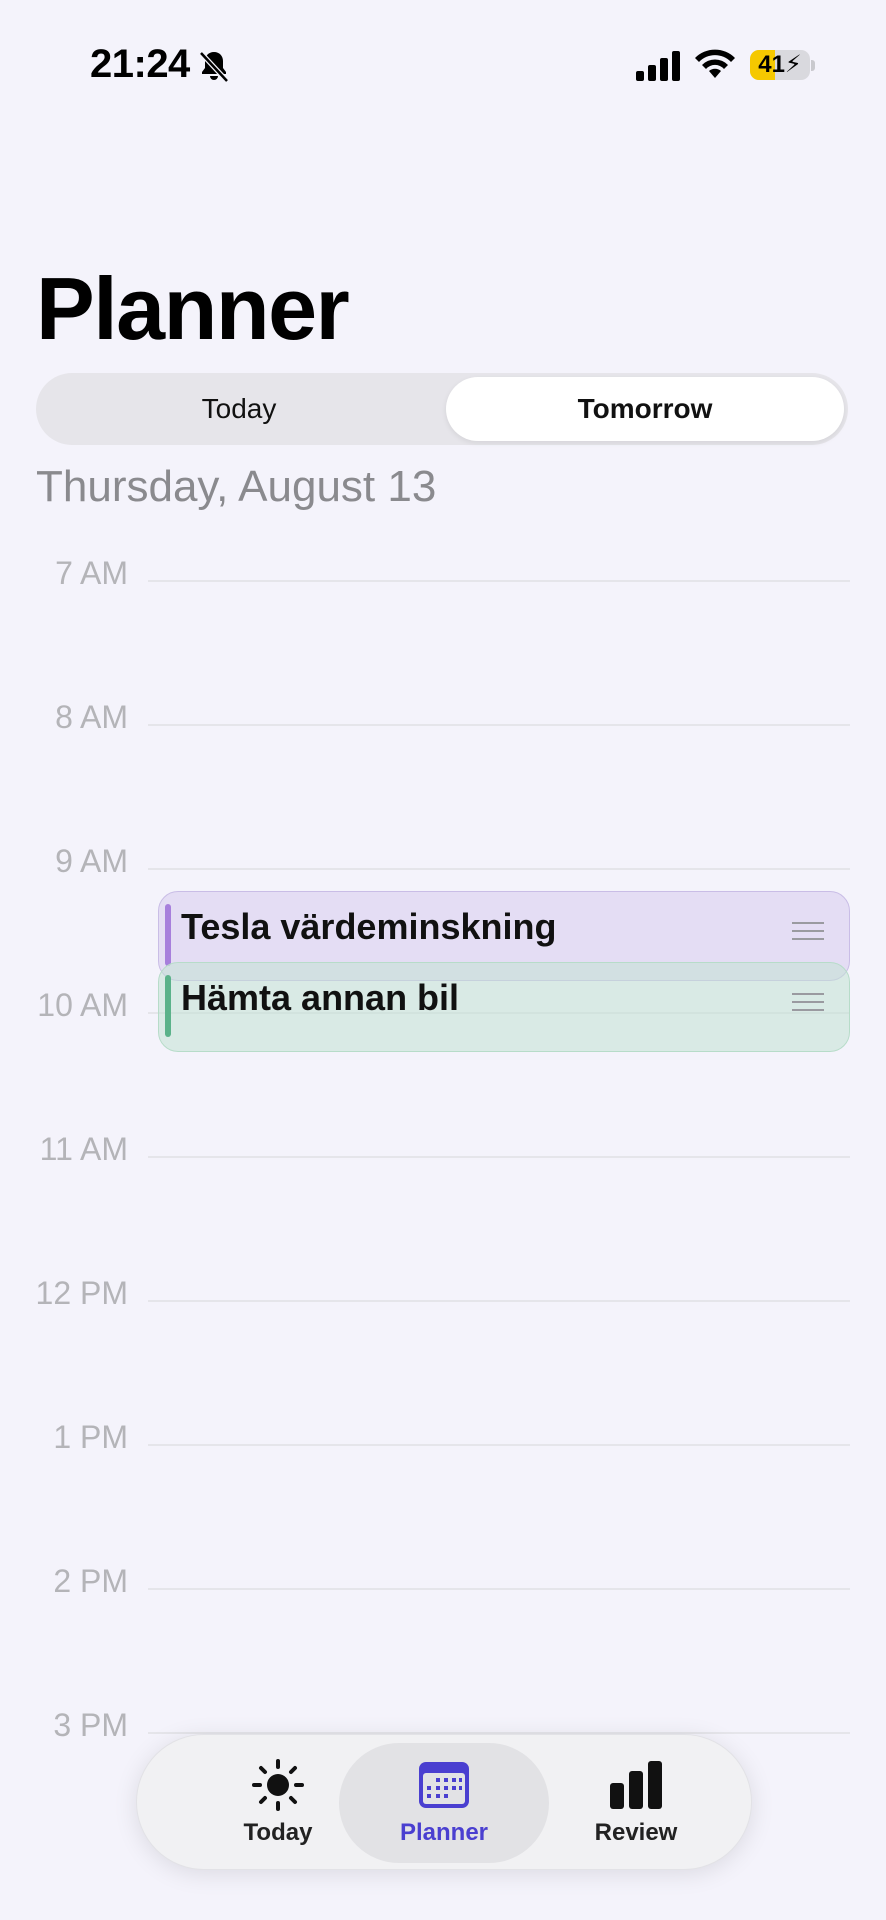 This screenshot has height=1920, width=886. I want to click on page-title: Planner, so click(193, 308).